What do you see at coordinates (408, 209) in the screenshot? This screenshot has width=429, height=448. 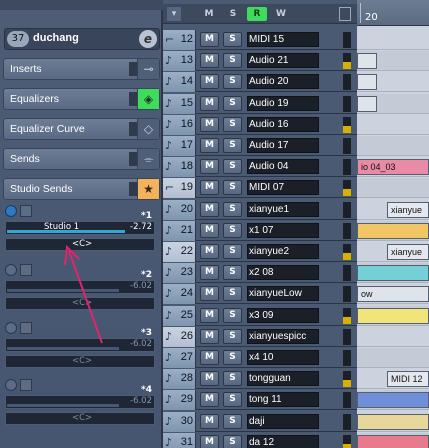 I see `event-clip: xianyue` at bounding box center [408, 209].